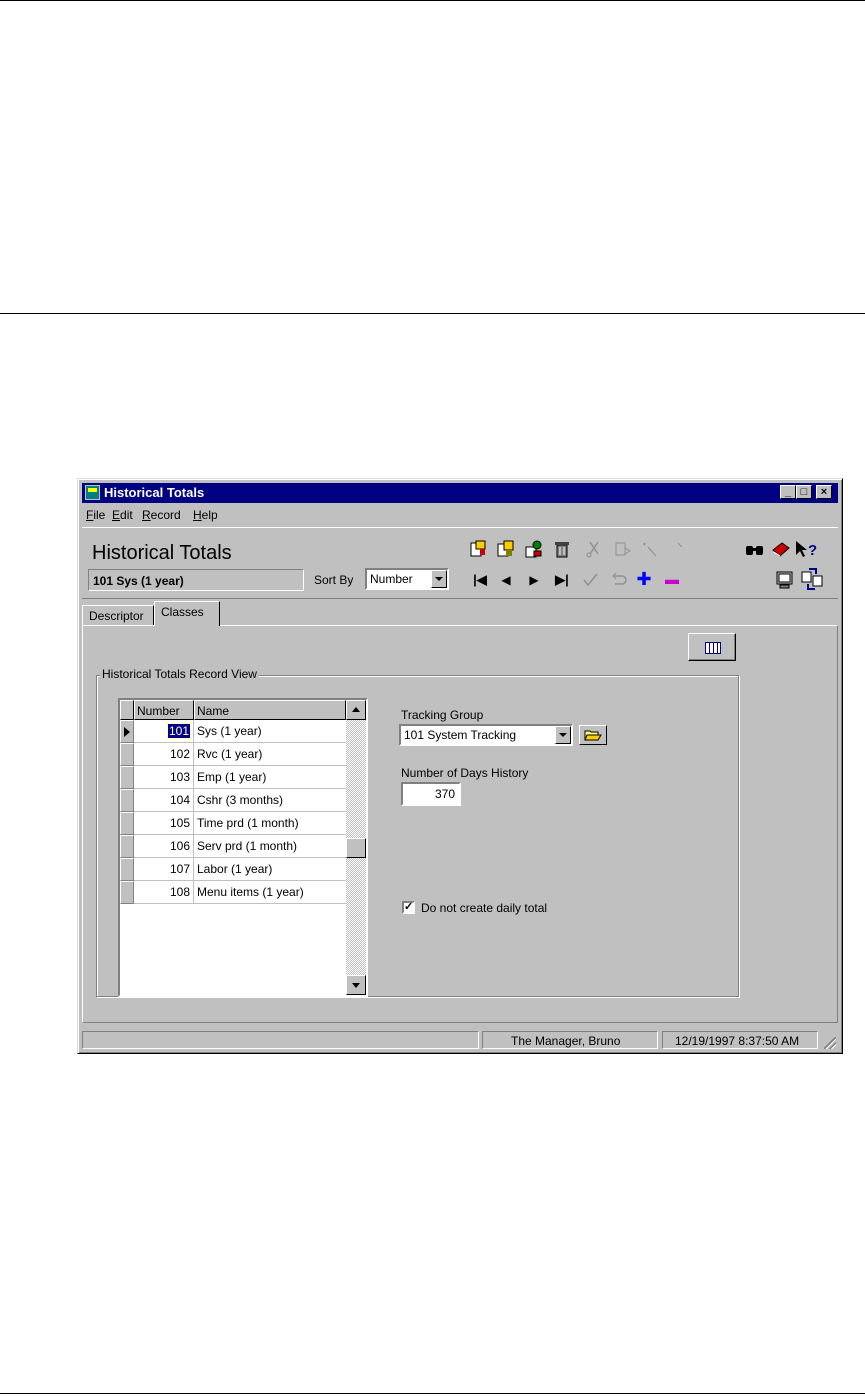 The width and height of the screenshot is (865, 1396). Describe the element at coordinates (432, 1393) in the screenshot. I see `page-rule-bottom` at that location.